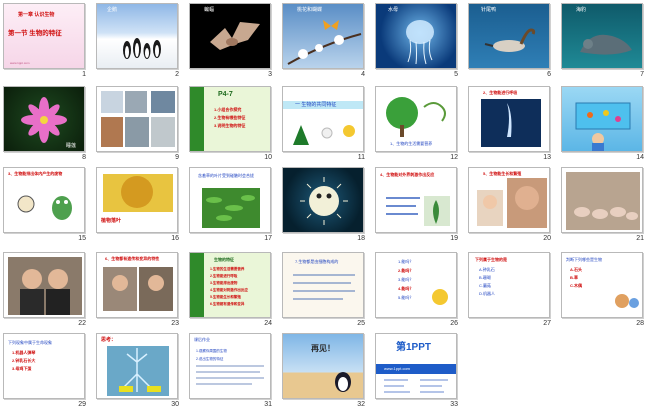 The width and height of the screenshot is (660, 410). I want to click on slide-line: 2.生物能进行呼吸, so click(224, 276).